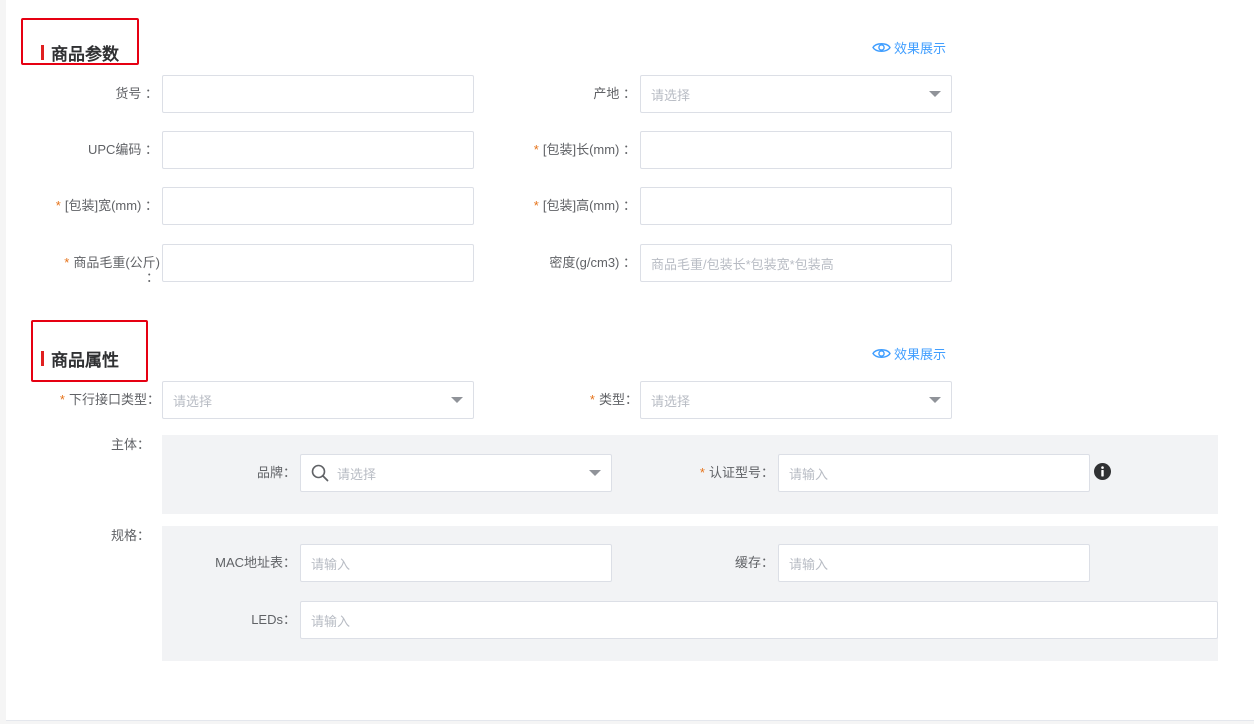 Image resolution: width=1254 pixels, height=724 pixels. Describe the element at coordinates (671, 95) in the screenshot. I see `origin-placeholder: 请选择` at that location.